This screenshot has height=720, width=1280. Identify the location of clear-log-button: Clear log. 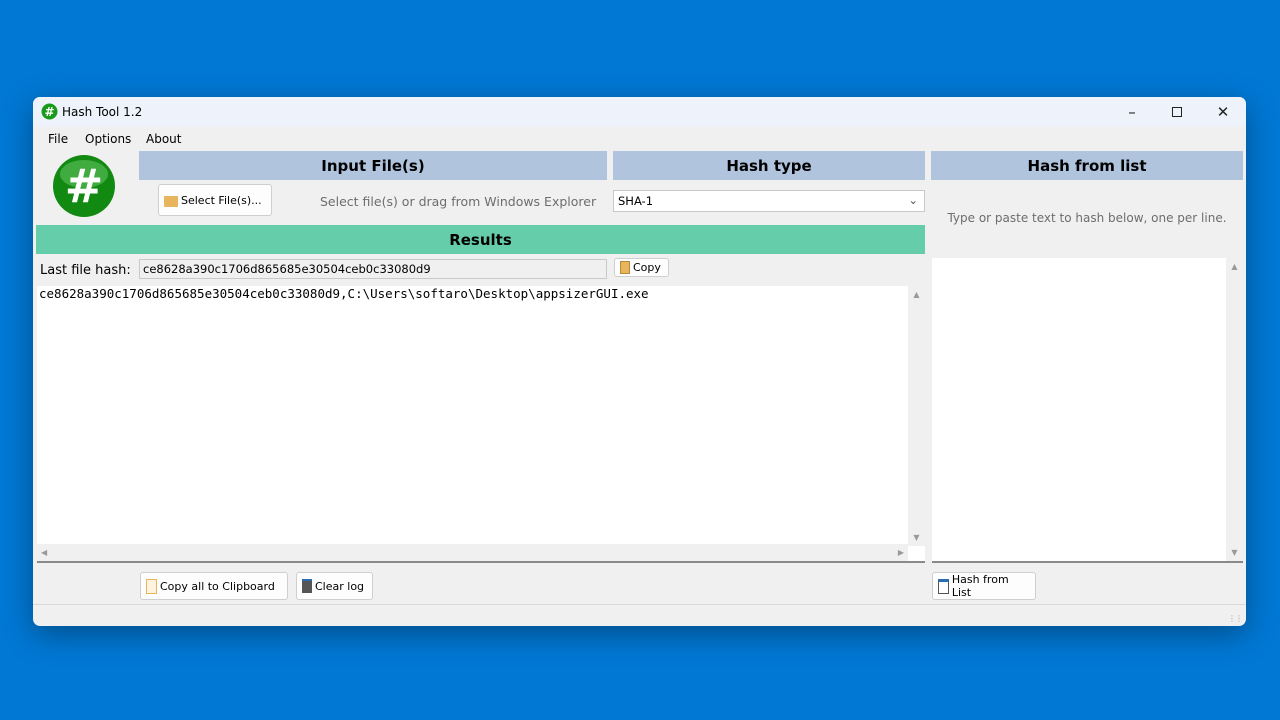
(334, 586).